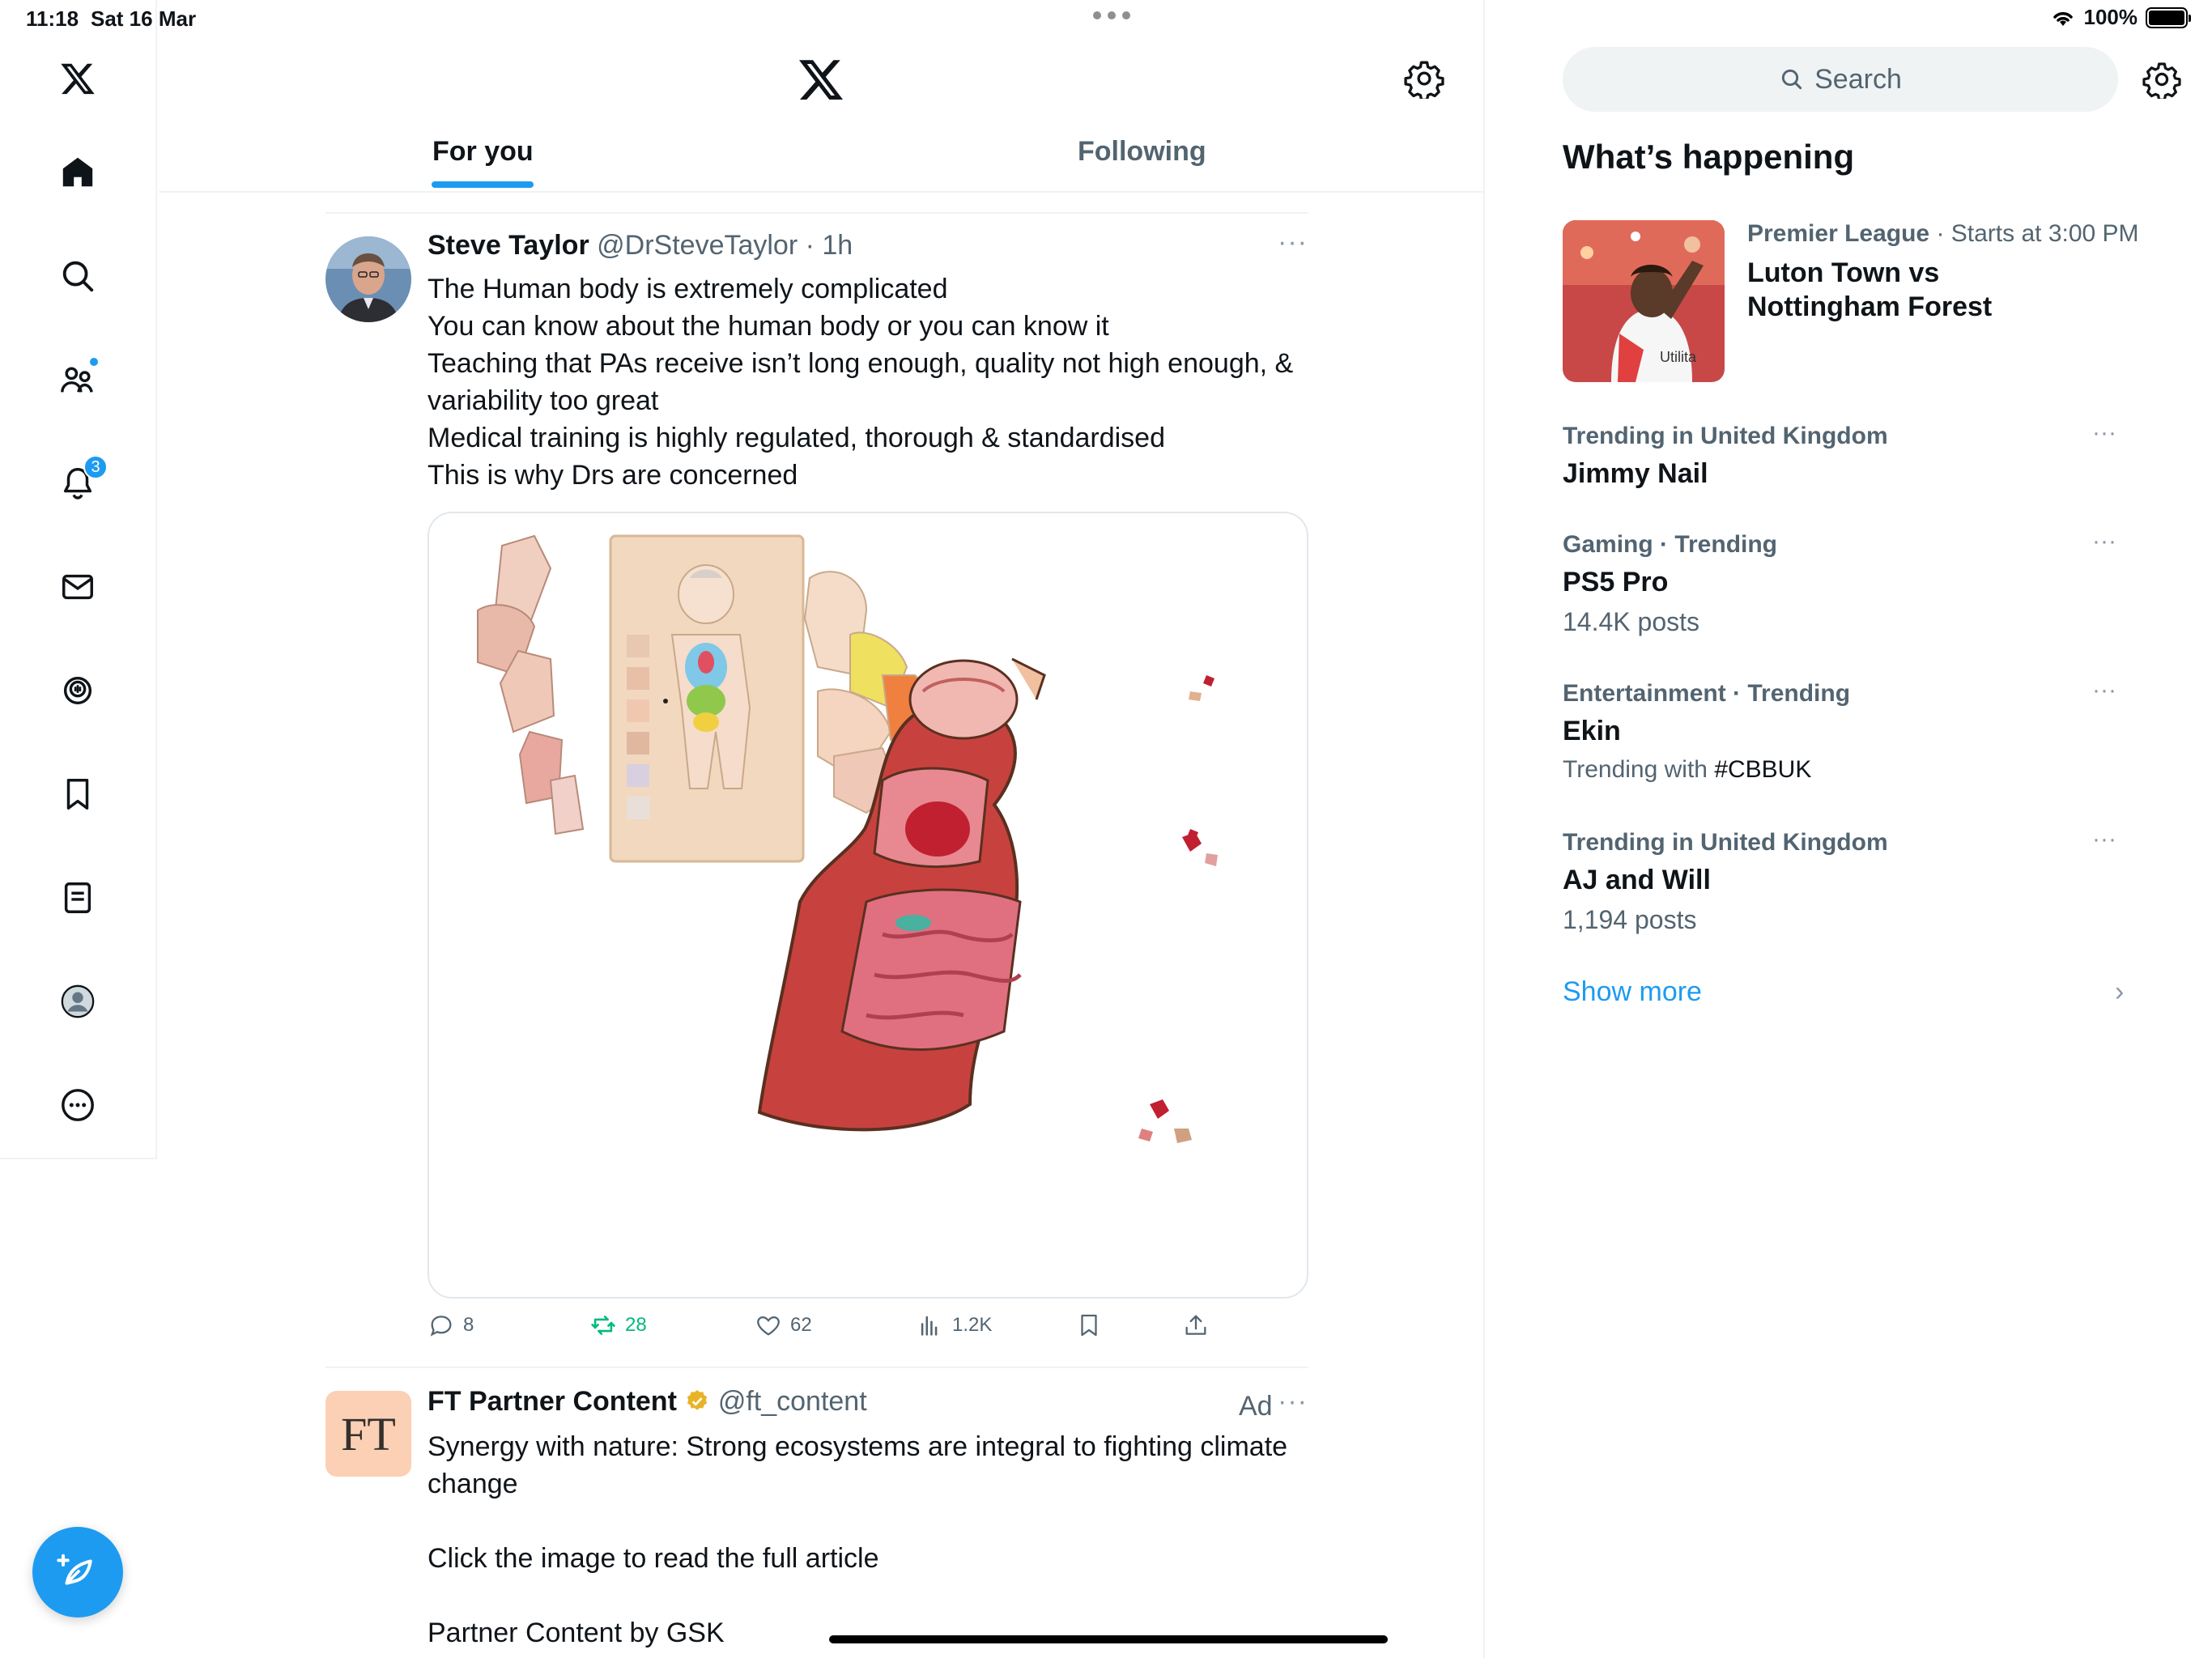  What do you see at coordinates (483, 184) in the screenshot?
I see `active-tab-indicator` at bounding box center [483, 184].